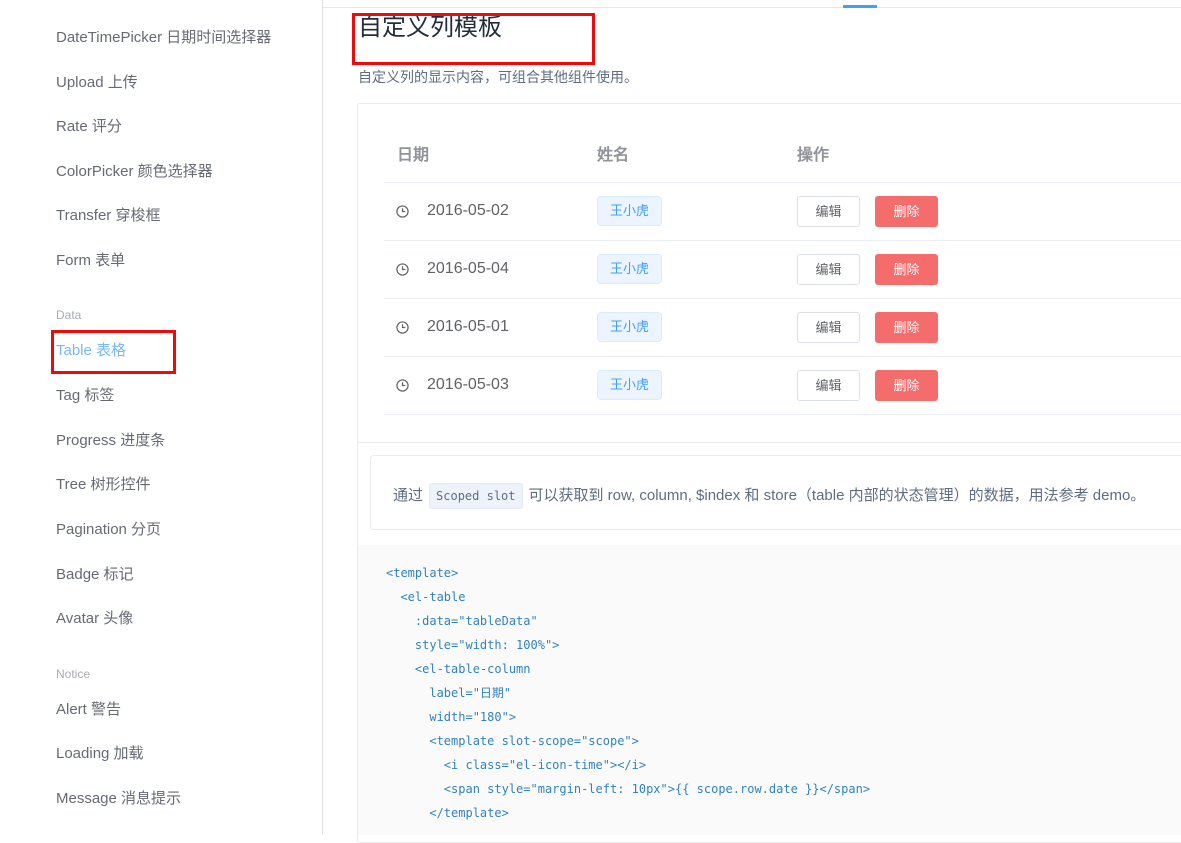  Describe the element at coordinates (85, 396) in the screenshot. I see `sidebar-item-tag: Tag 标签` at that location.